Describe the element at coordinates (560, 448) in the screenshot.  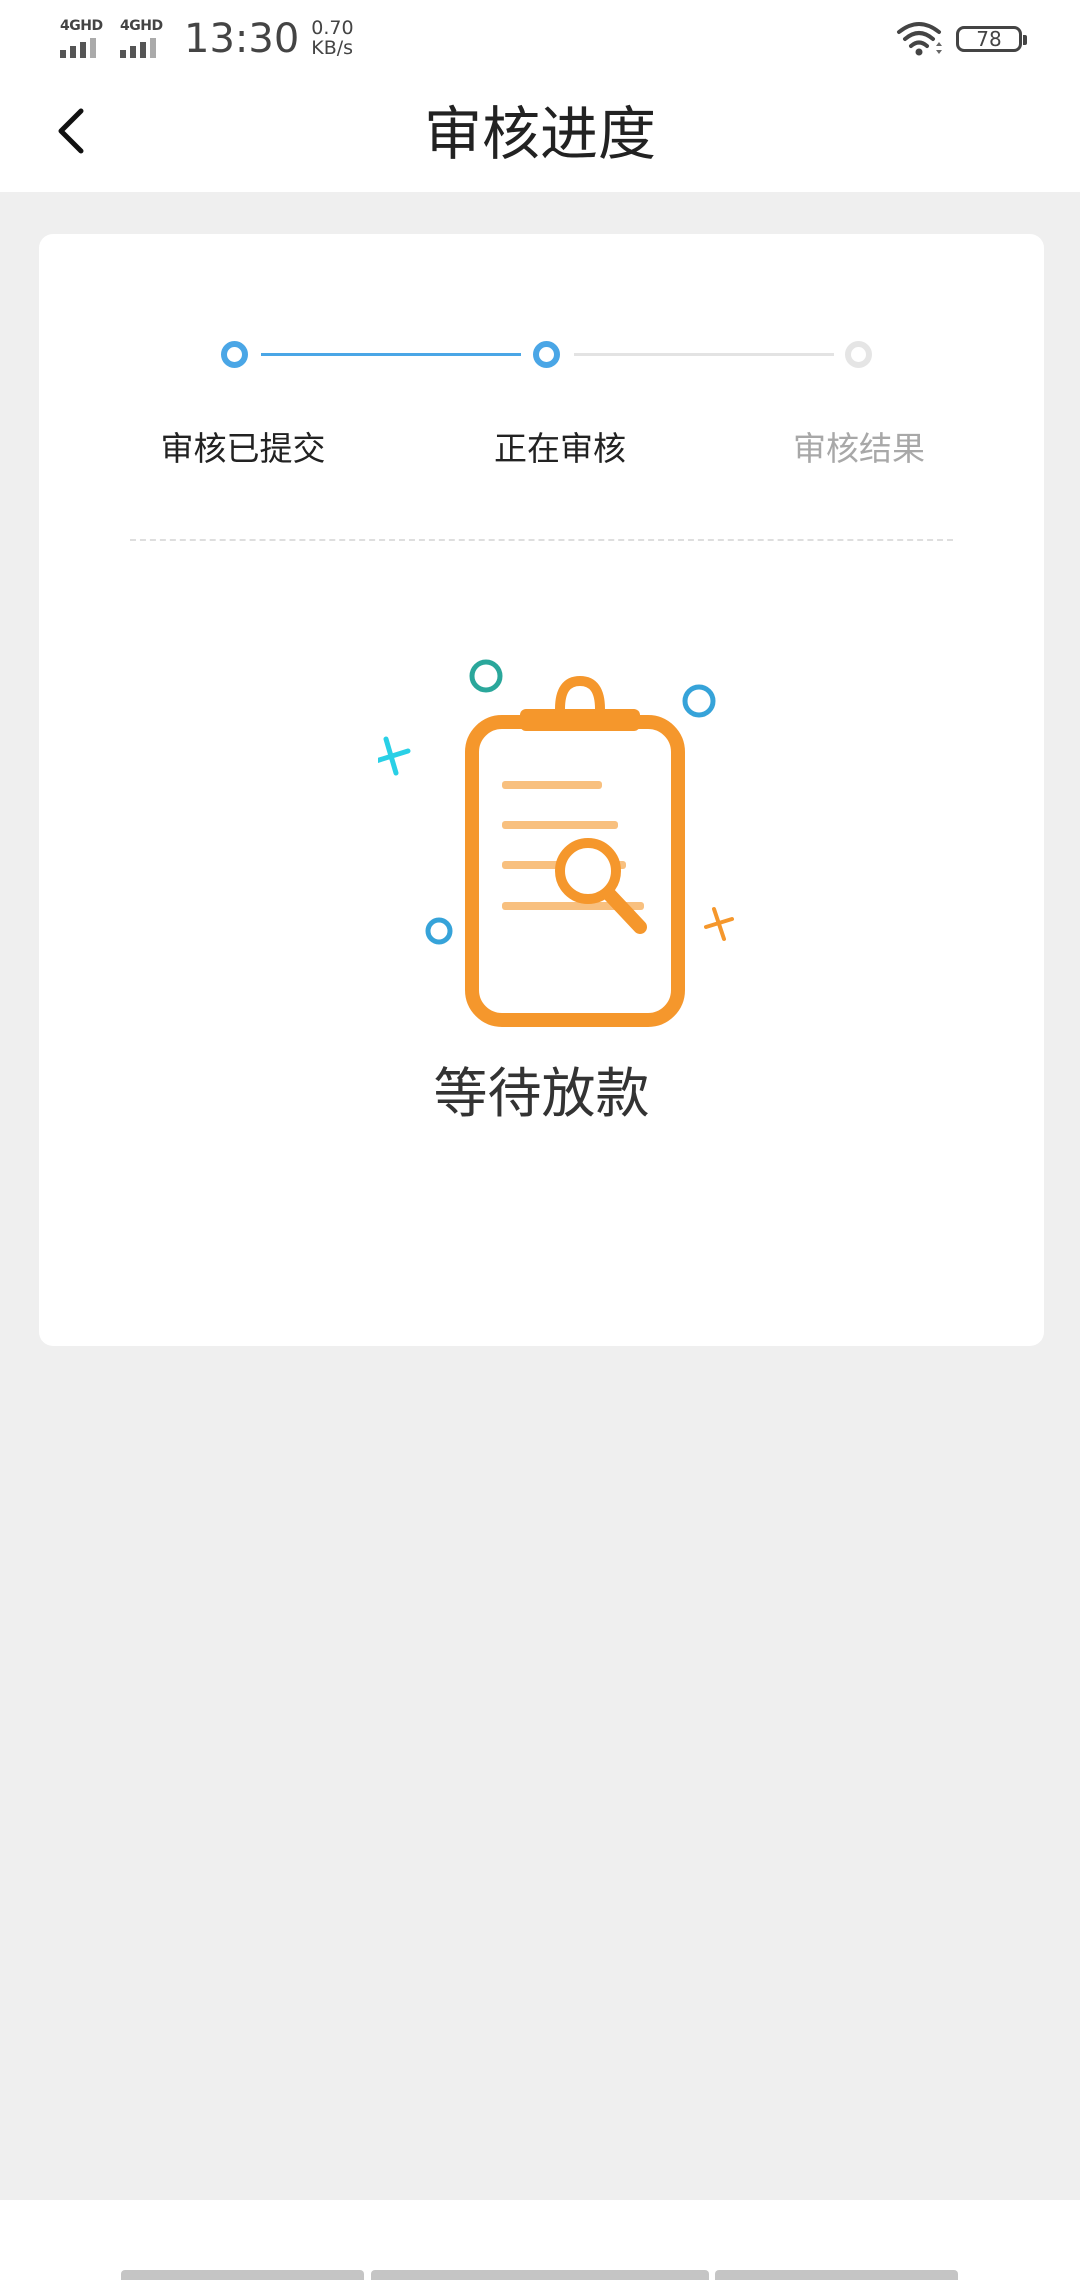
I see `step-label-reviewing: 正在审核` at that location.